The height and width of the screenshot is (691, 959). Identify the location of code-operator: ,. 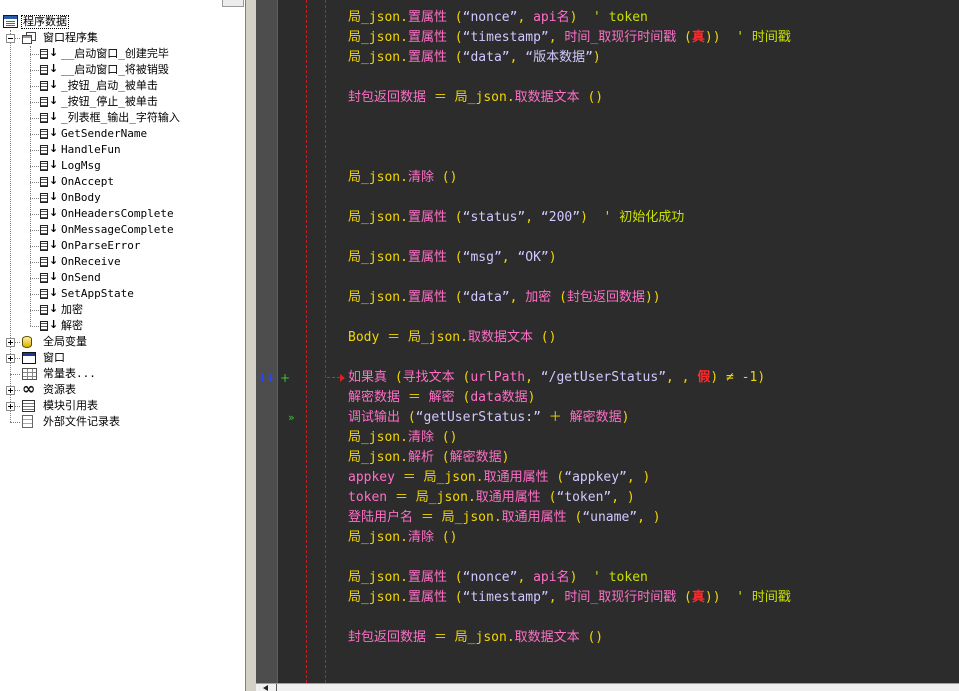
(525, 17).